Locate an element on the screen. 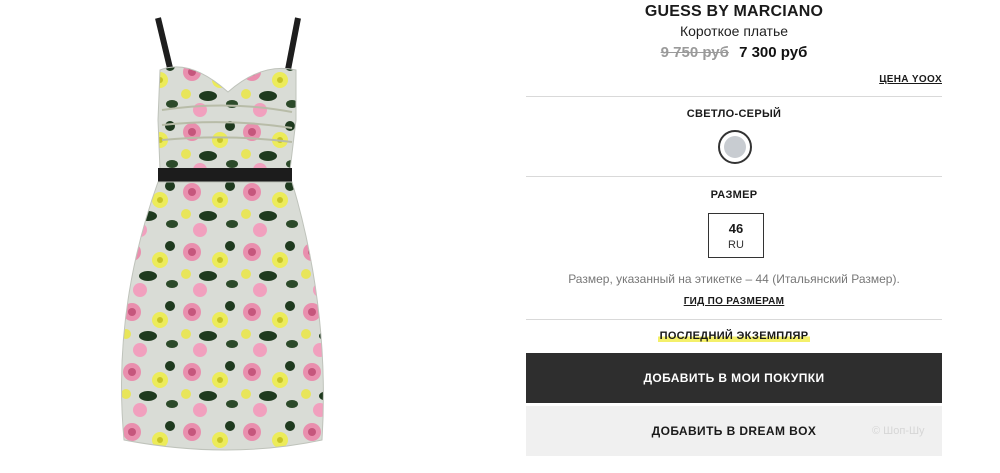  color-label: СВЕТЛО-СЕРЫЙ is located at coordinates (734, 114).